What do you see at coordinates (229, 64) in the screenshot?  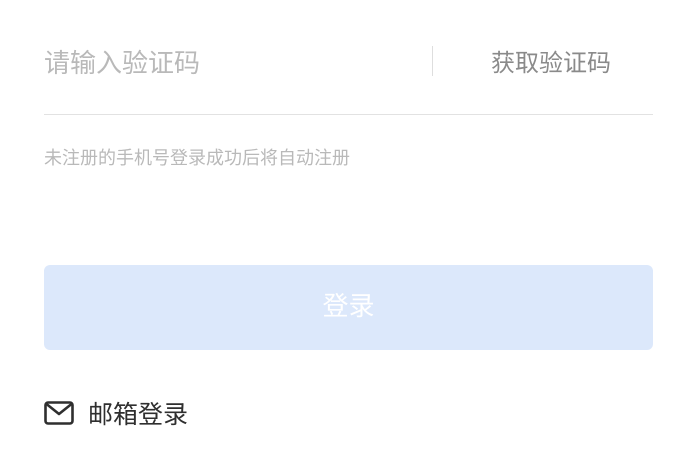 I see `verification-code-input` at bounding box center [229, 64].